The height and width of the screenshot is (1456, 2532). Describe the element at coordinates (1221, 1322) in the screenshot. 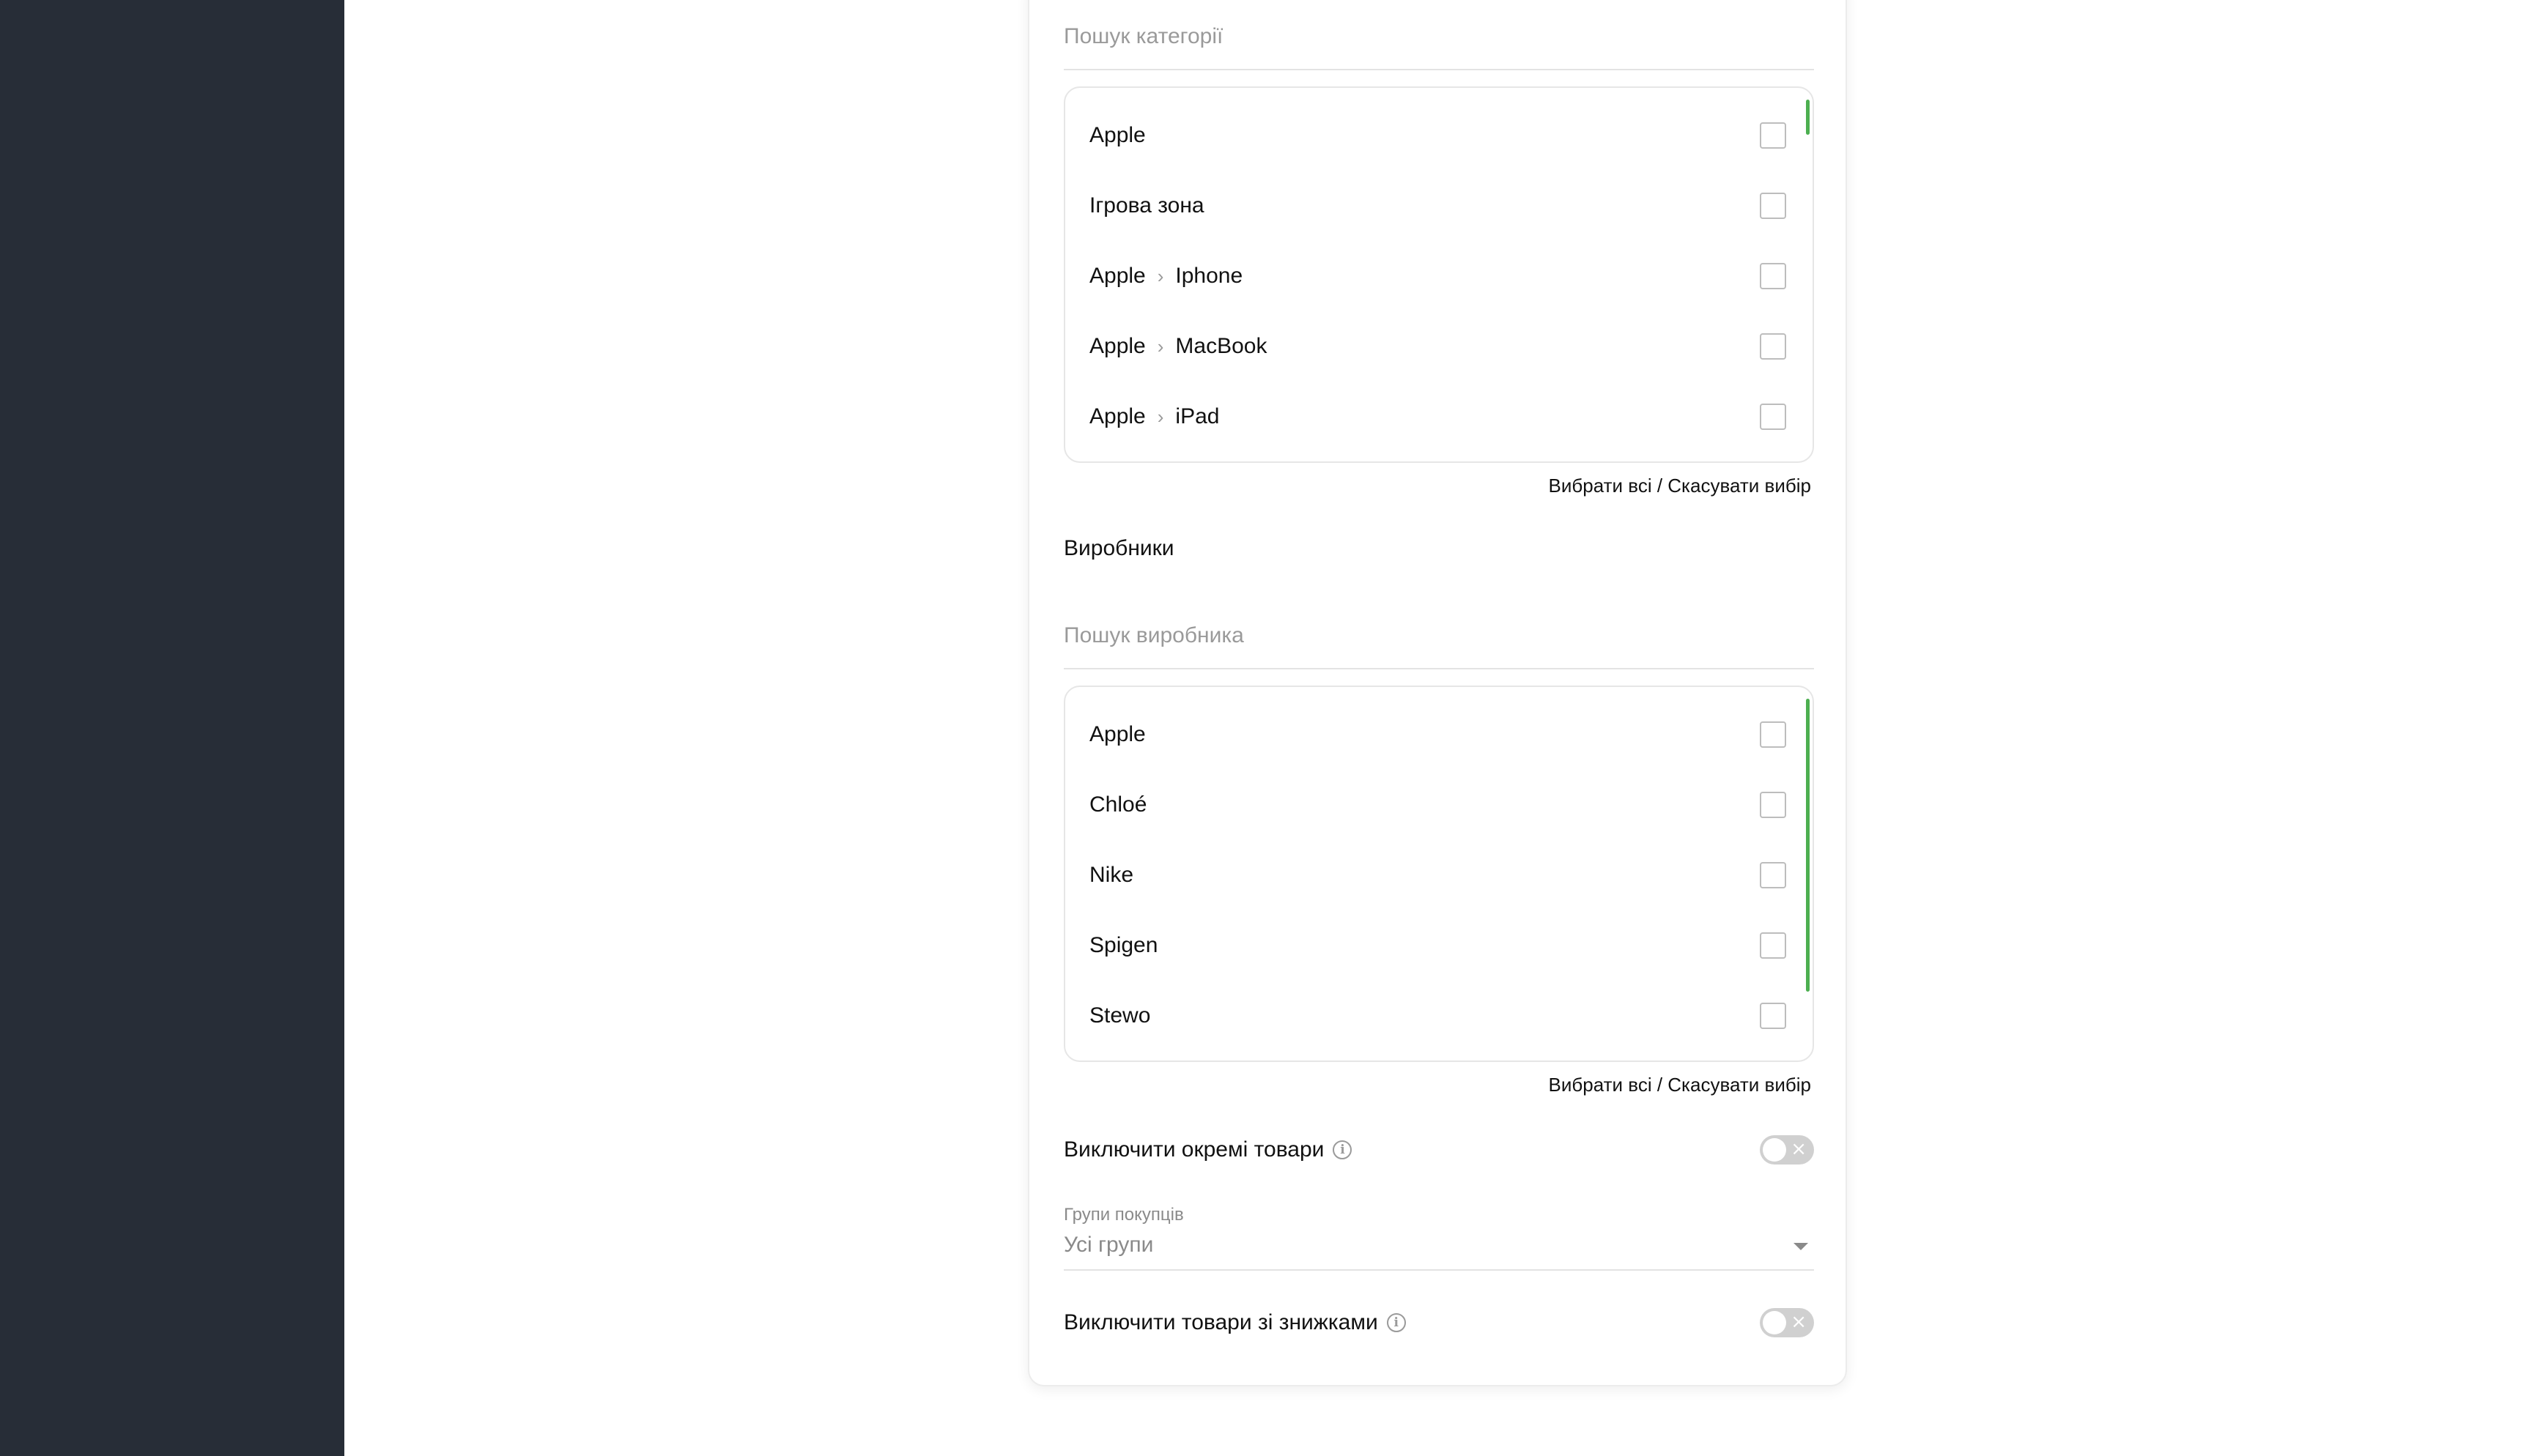

I see `exclude-discounted-label: Виключити товари зі знижками` at that location.